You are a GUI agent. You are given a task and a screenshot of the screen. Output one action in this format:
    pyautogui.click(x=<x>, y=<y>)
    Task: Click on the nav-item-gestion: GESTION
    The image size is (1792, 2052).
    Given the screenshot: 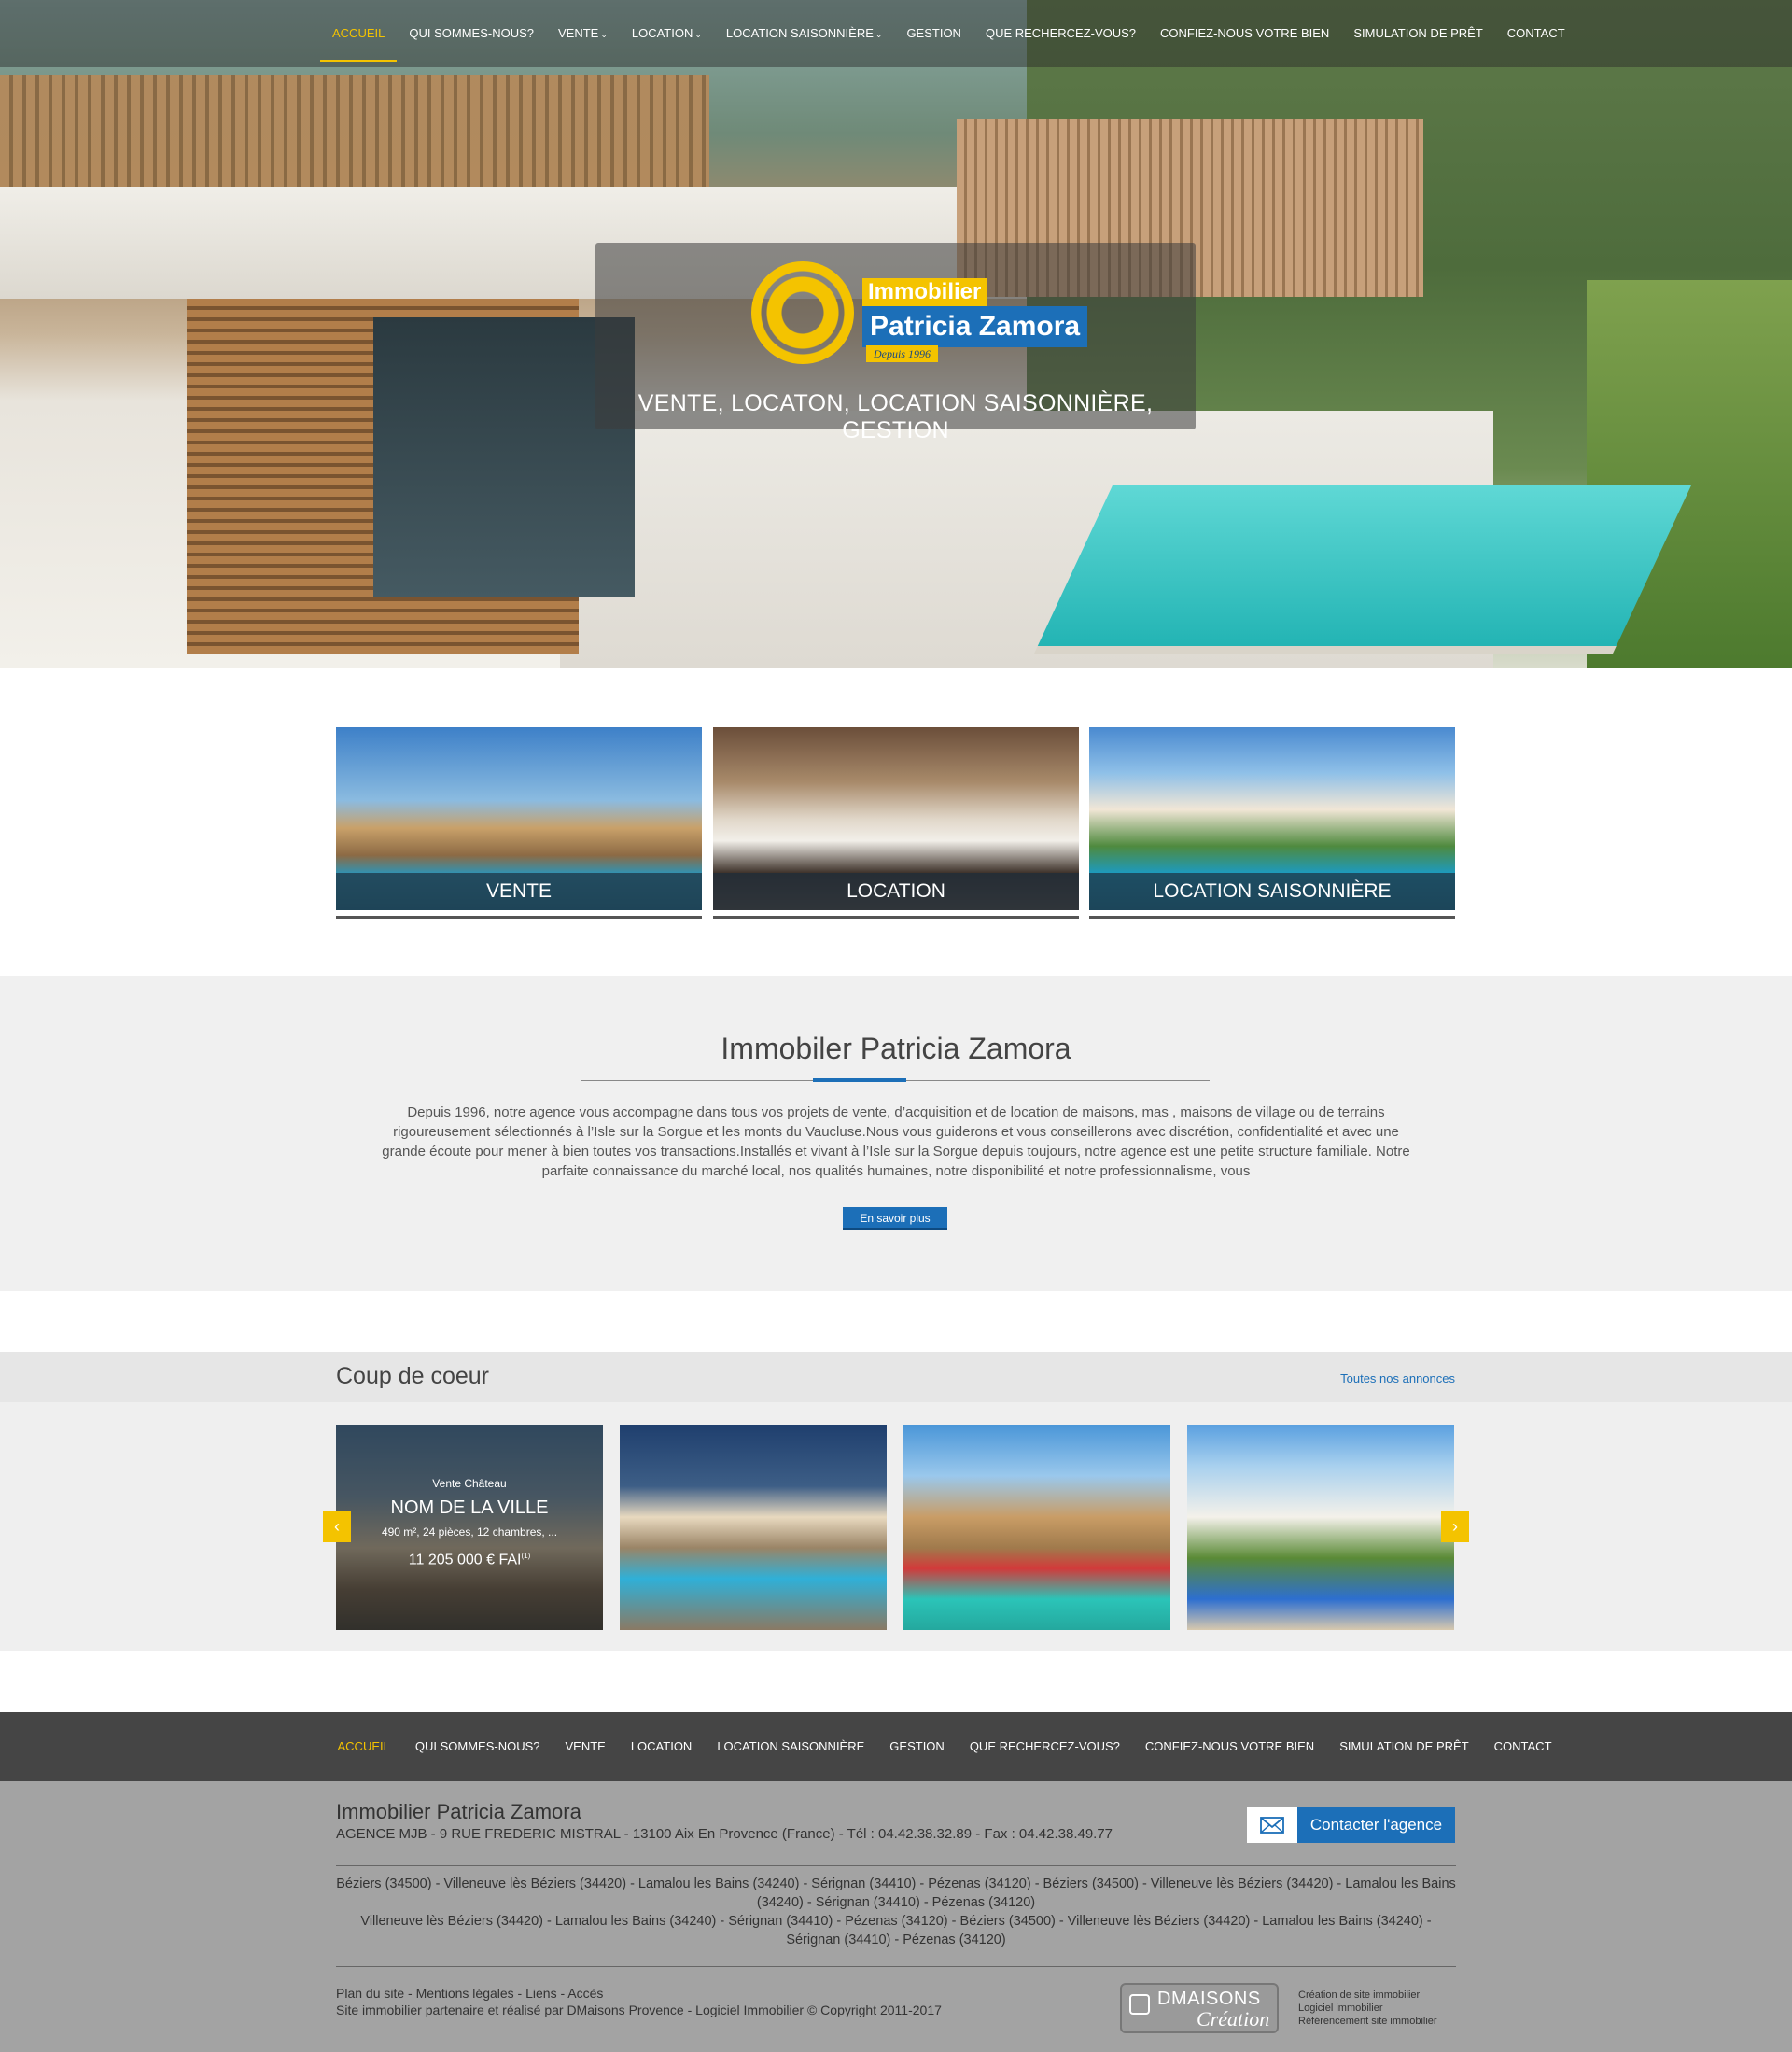 What is the action you would take?
    pyautogui.click(x=933, y=34)
    